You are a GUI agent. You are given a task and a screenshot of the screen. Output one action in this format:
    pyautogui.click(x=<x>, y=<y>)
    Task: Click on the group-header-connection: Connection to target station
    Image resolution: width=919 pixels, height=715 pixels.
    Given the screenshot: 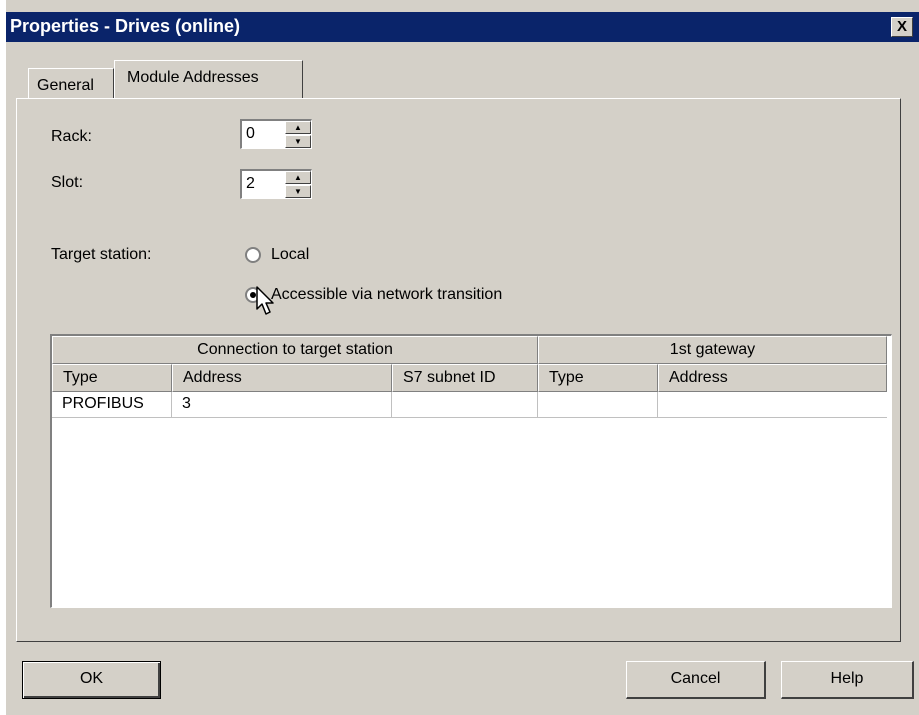 What is the action you would take?
    pyautogui.click(x=295, y=350)
    